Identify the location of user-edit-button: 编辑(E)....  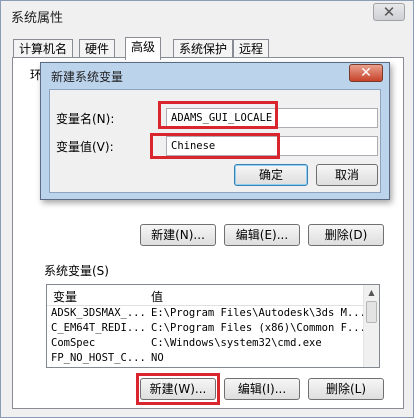
(262, 235).